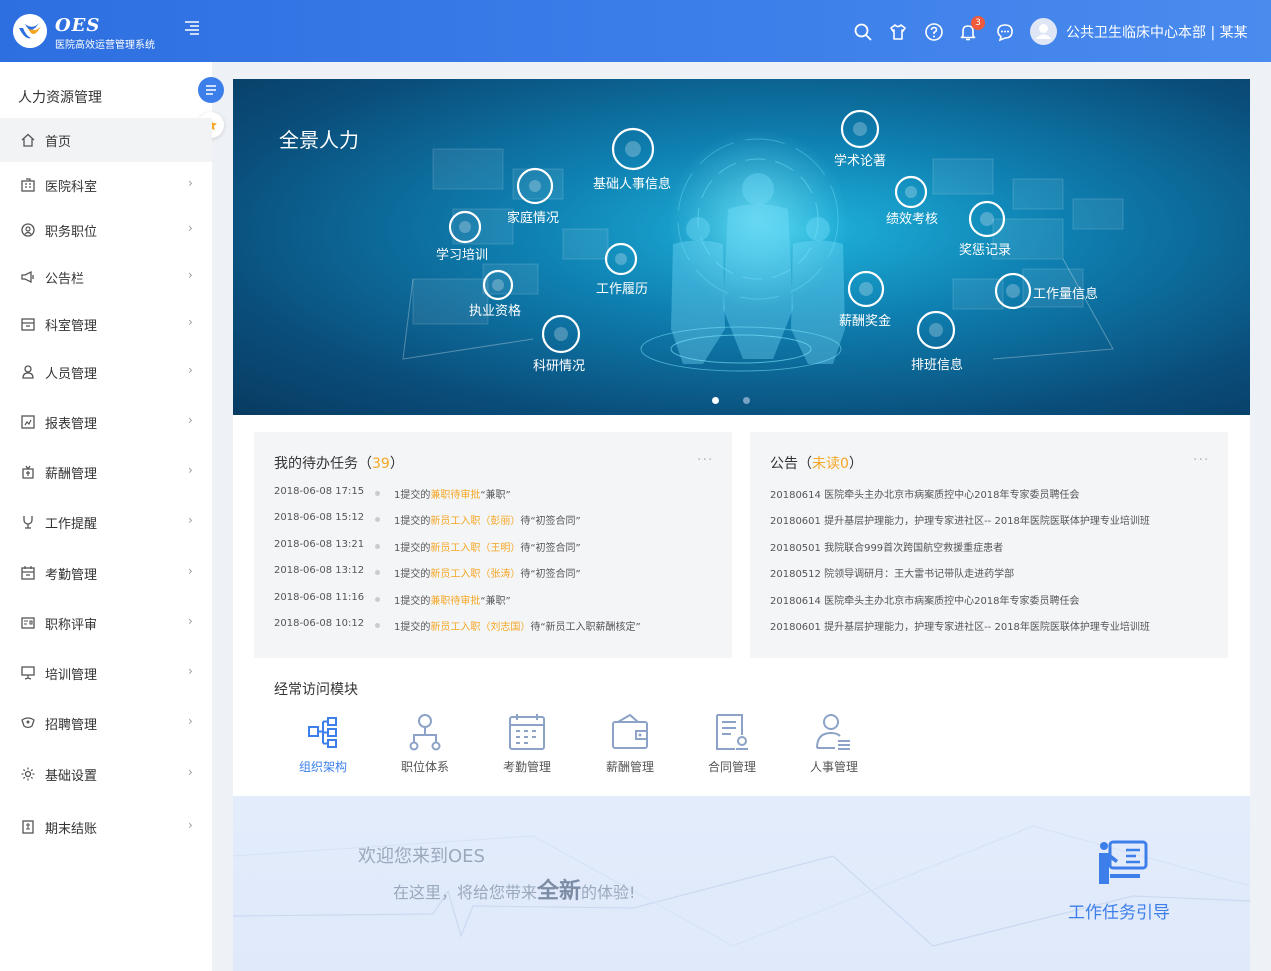  What do you see at coordinates (475, 548) in the screenshot?
I see `task-link: 新员工入职（王明）` at bounding box center [475, 548].